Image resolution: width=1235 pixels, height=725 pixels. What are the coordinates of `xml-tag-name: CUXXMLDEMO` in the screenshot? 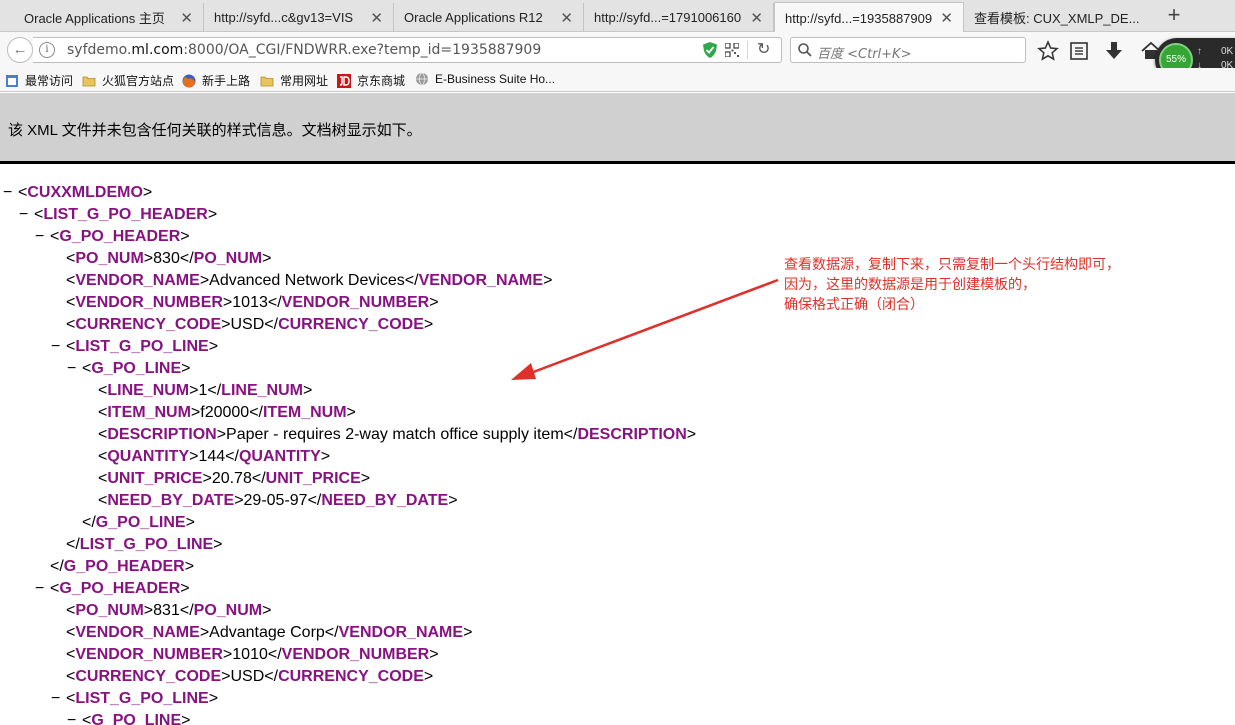 It's located at (85, 192).